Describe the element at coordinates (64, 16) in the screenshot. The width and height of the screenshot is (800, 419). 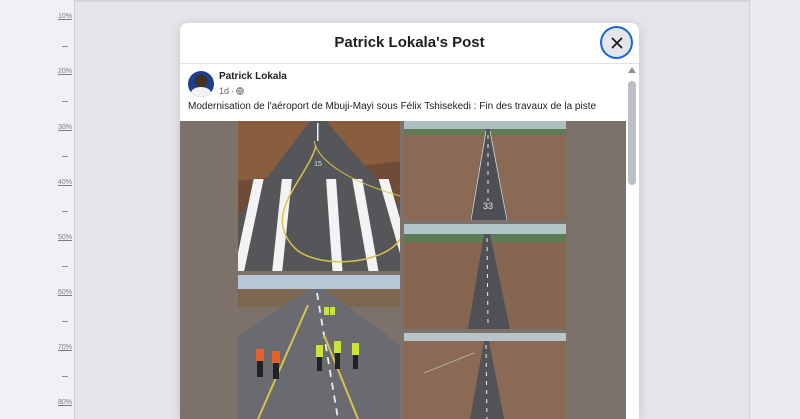
I see `ruler-label: 10%` at that location.